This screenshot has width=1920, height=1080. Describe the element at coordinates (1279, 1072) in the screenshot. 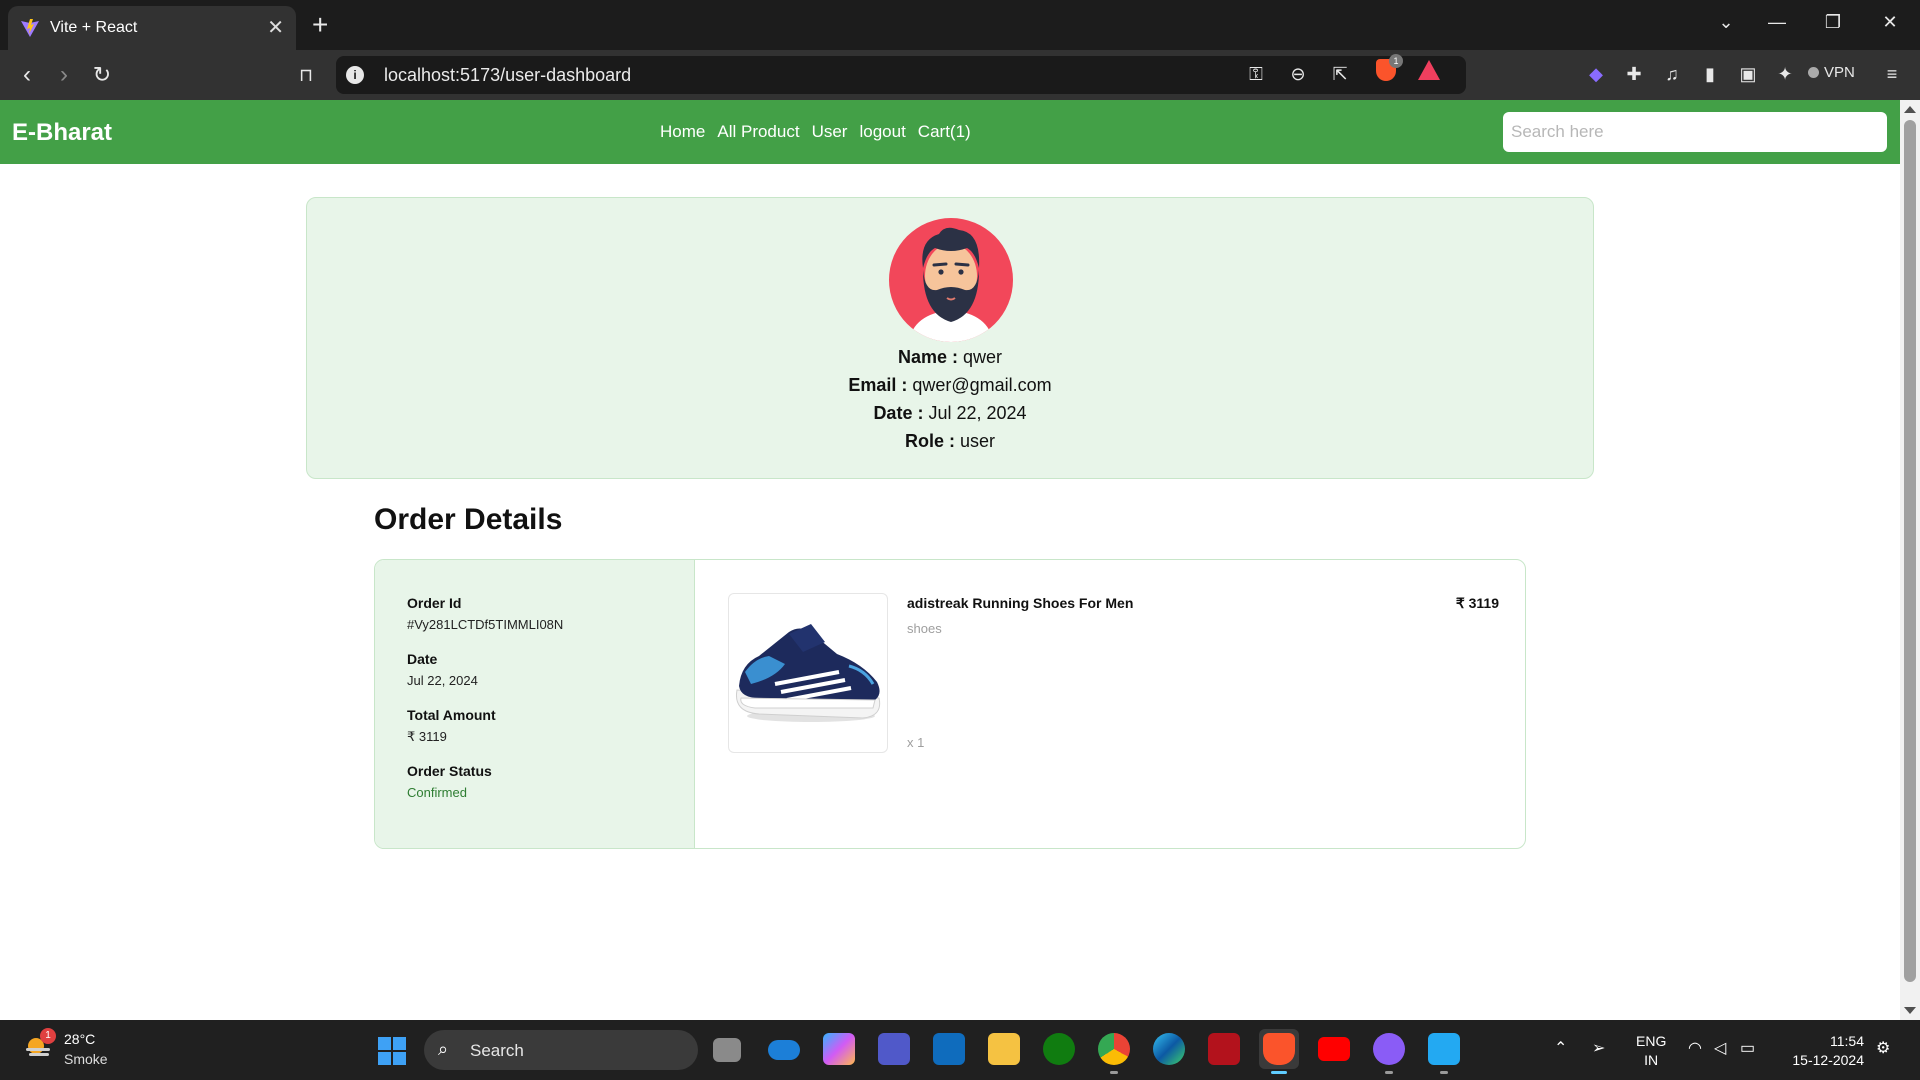

I see `brave-active-indicator` at that location.